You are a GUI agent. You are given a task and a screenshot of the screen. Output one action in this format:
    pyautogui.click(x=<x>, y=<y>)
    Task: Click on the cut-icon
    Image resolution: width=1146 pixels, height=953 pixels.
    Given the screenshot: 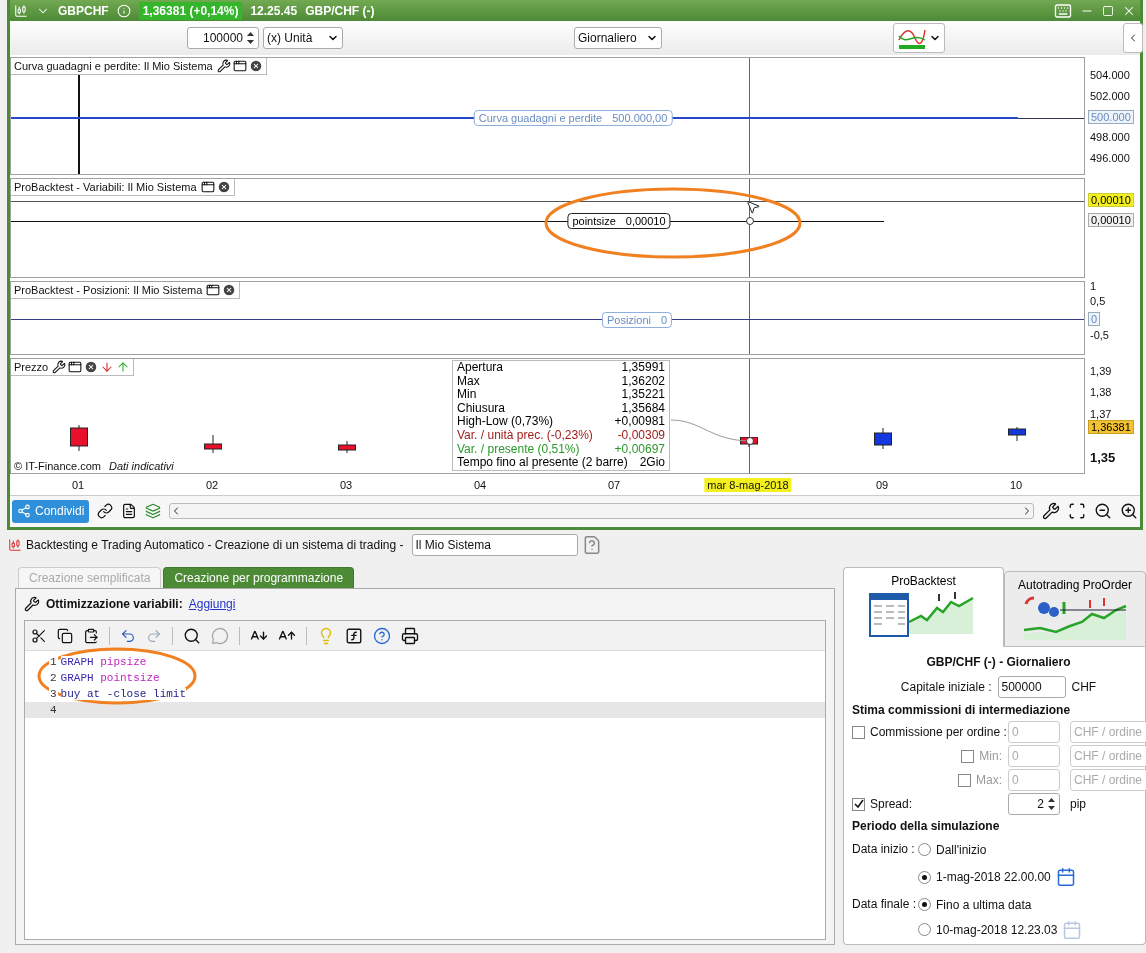 What is the action you would take?
    pyautogui.click(x=39, y=635)
    